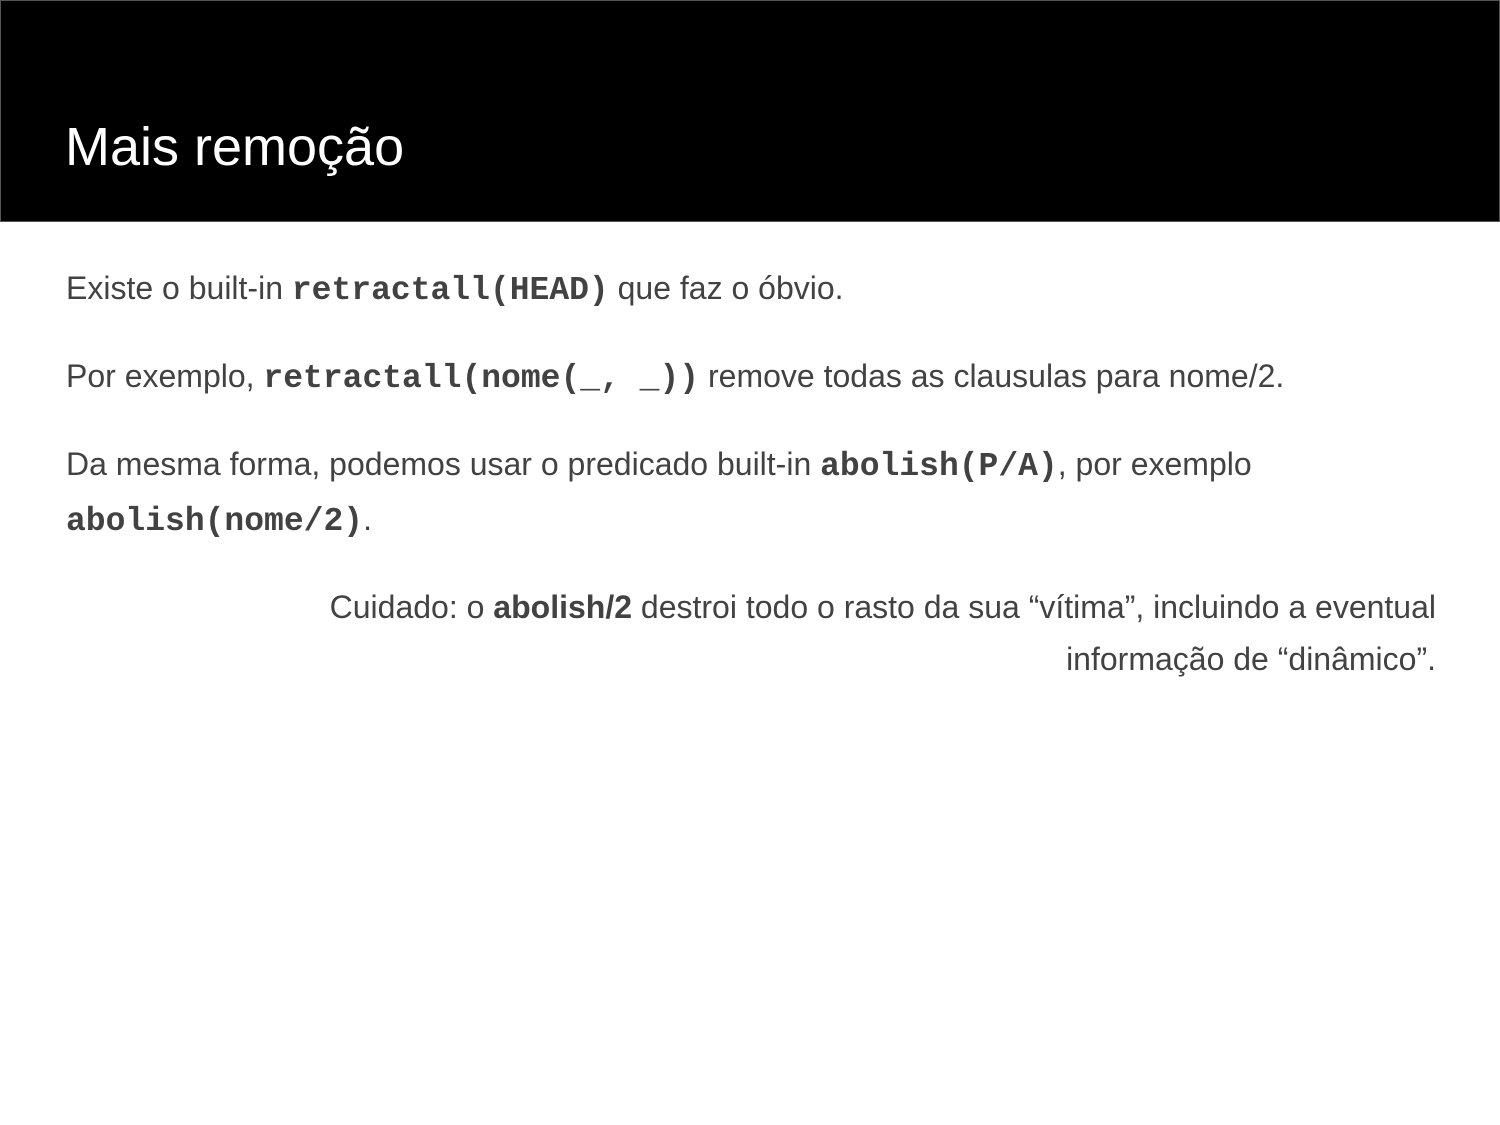  What do you see at coordinates (939, 466) in the screenshot?
I see `code-abolish-pa: abolish(P/A)` at bounding box center [939, 466].